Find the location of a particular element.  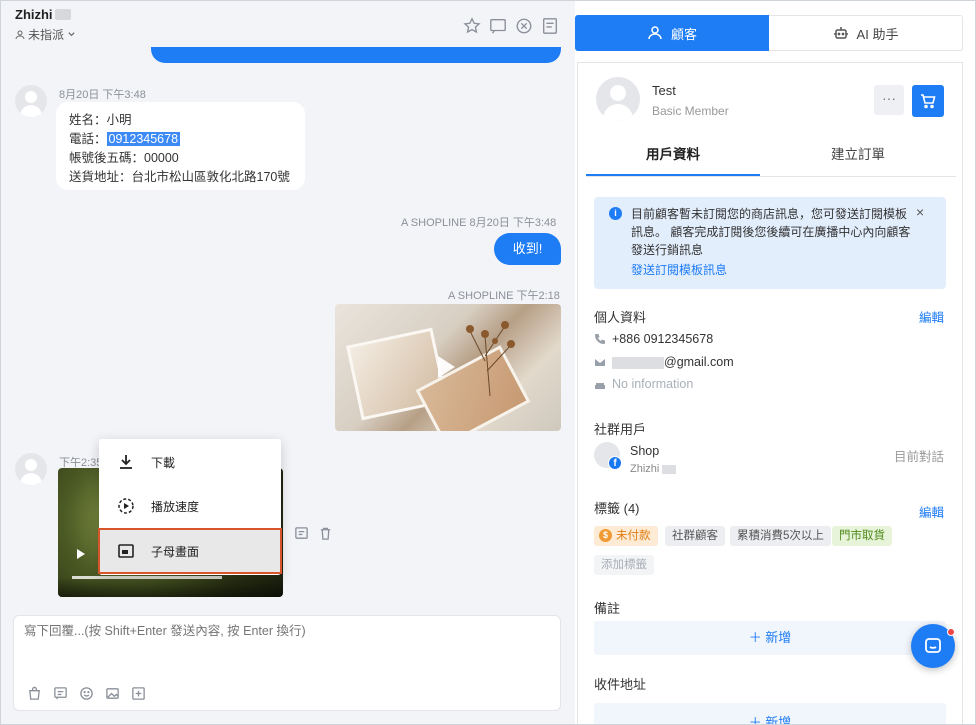

image-icon is located at coordinates (112, 693).